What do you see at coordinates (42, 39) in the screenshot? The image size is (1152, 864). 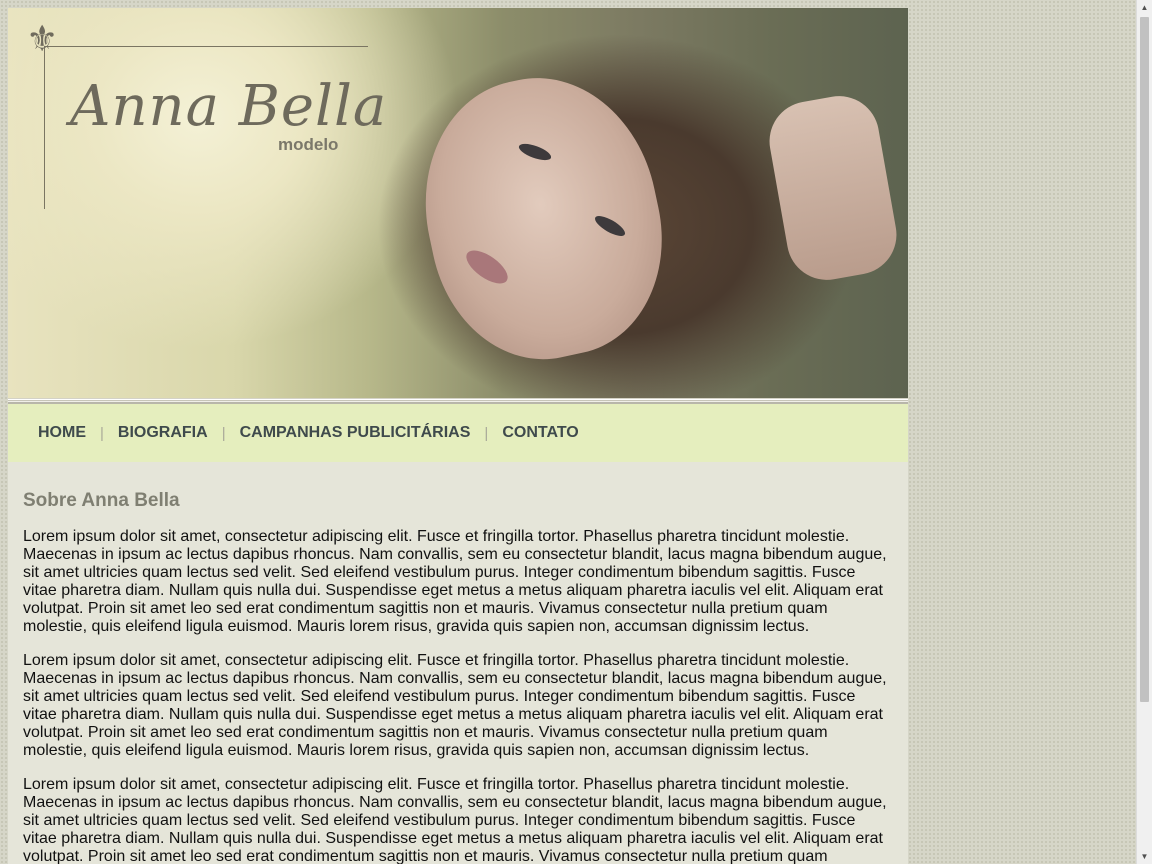 I see `fleur-de-lis-icon: ⚜` at bounding box center [42, 39].